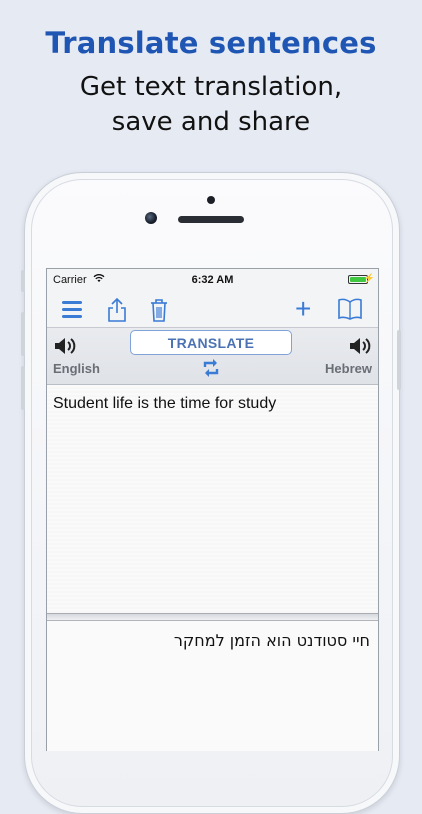 This screenshot has height=814, width=422. Describe the element at coordinates (76, 368) in the screenshot. I see `source-language: English` at that location.